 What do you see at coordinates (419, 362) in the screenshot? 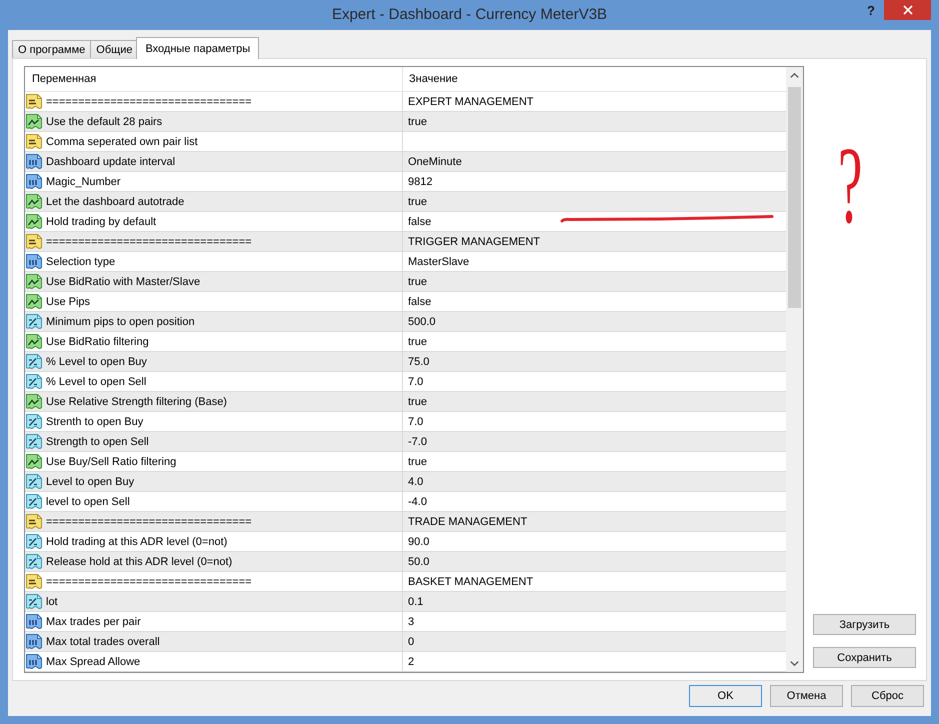
I see `parameter-value: 75.0` at bounding box center [419, 362].